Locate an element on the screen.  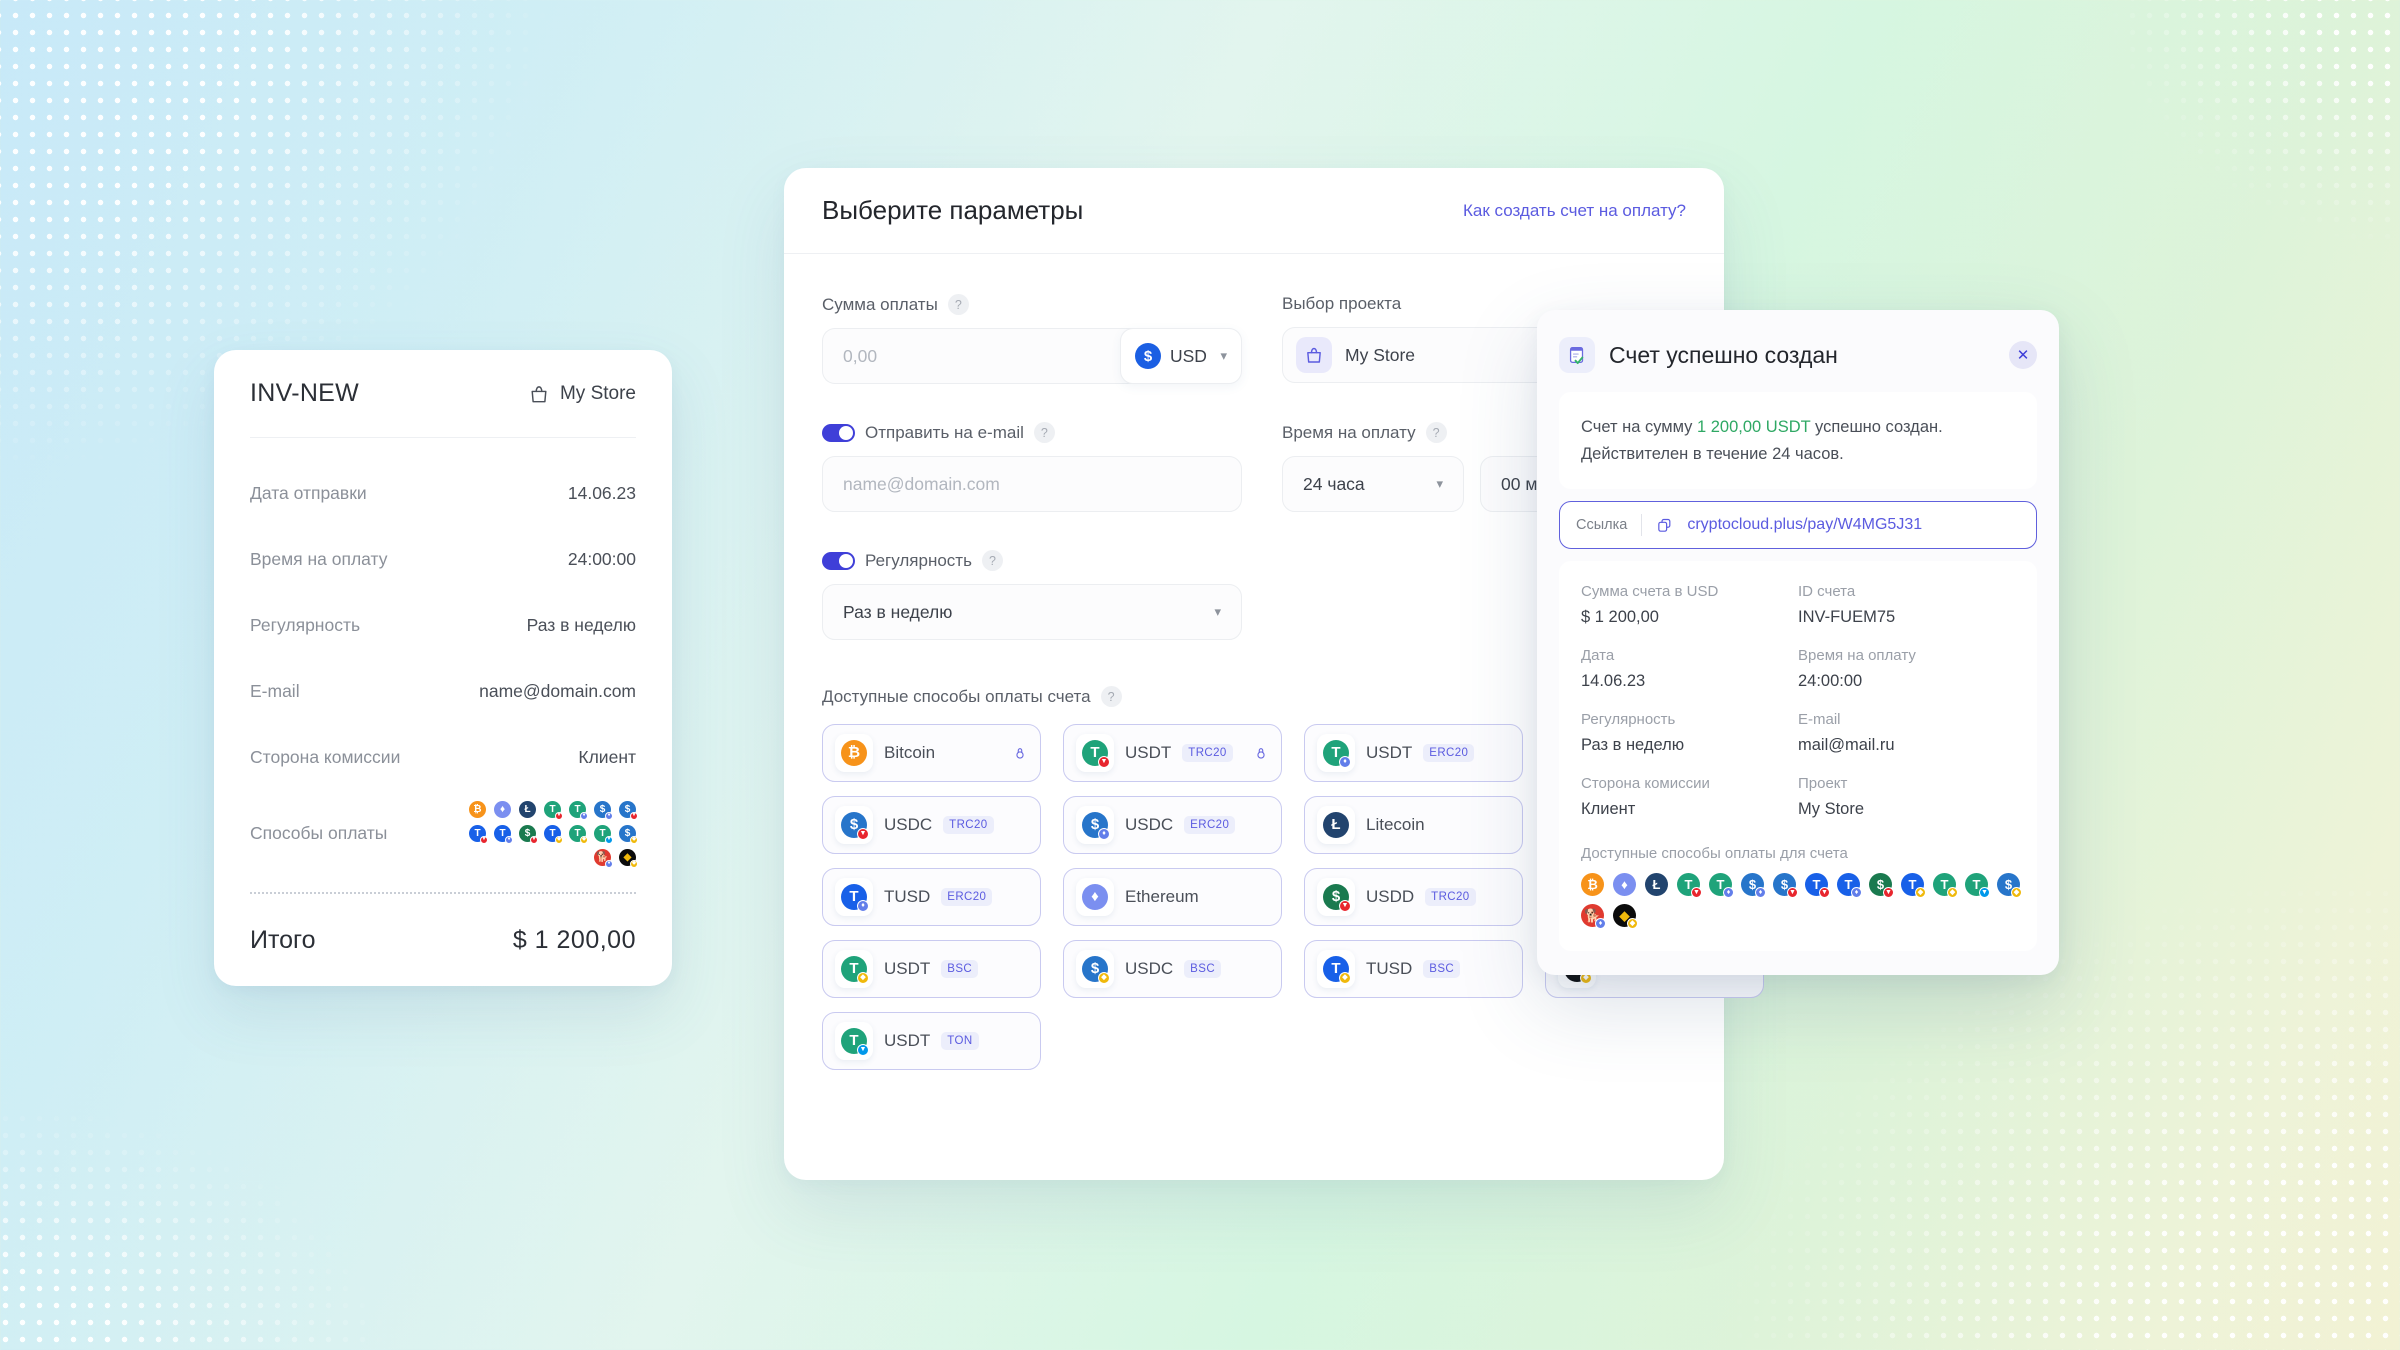
email-label-row: Отправить на e-mail ? is located at coordinates (1032, 432).